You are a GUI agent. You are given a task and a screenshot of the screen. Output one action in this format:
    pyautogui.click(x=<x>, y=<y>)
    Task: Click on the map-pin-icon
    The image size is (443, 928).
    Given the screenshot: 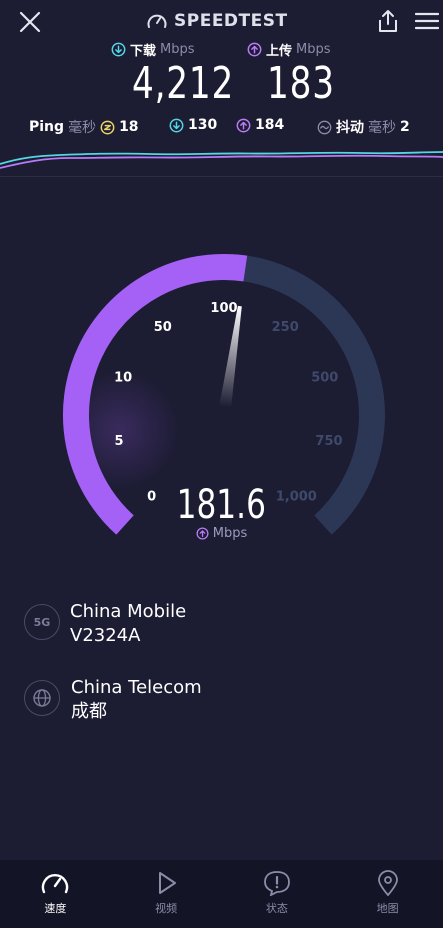 What is the action you would take?
    pyautogui.click(x=387, y=883)
    